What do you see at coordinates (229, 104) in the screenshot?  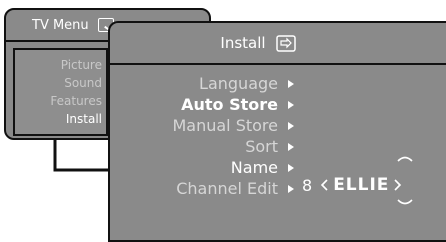 I see `install-item-label: Auto Store` at bounding box center [229, 104].